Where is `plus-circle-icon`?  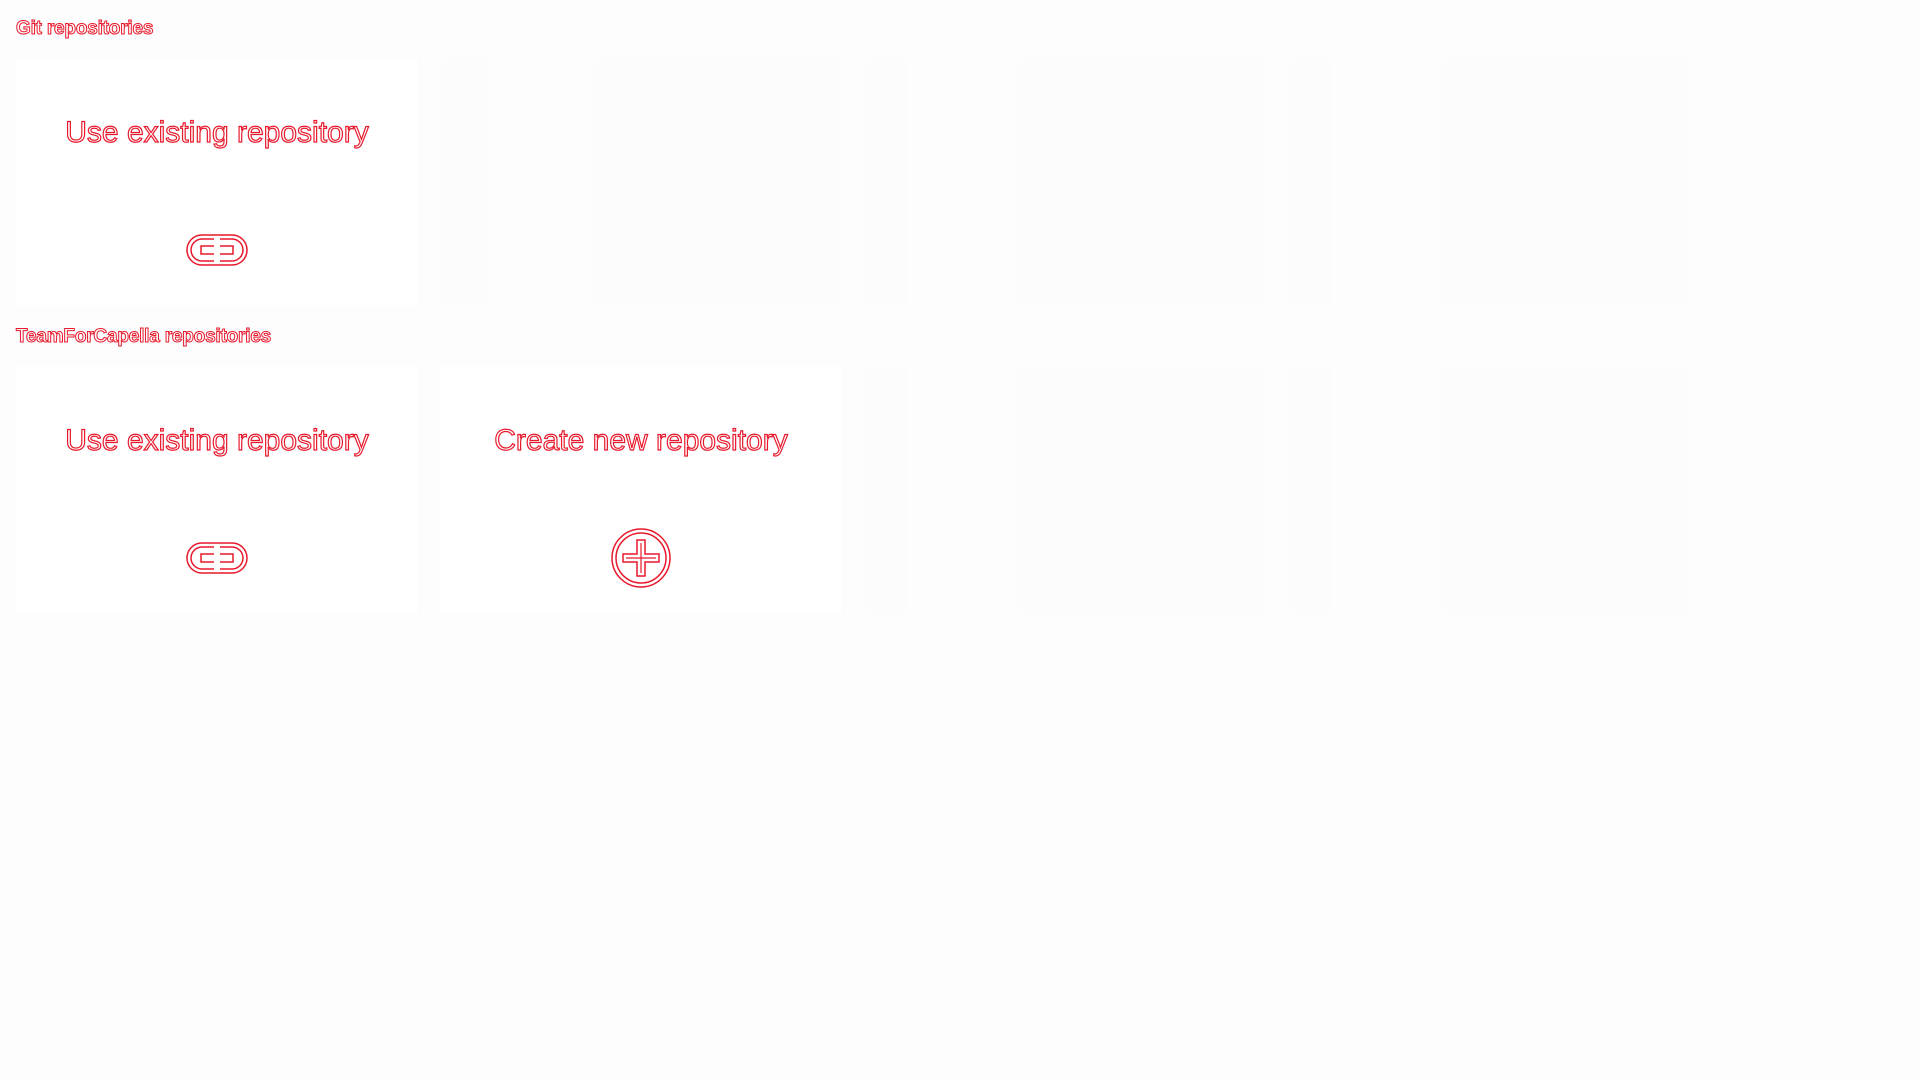
plus-circle-icon is located at coordinates (641, 558).